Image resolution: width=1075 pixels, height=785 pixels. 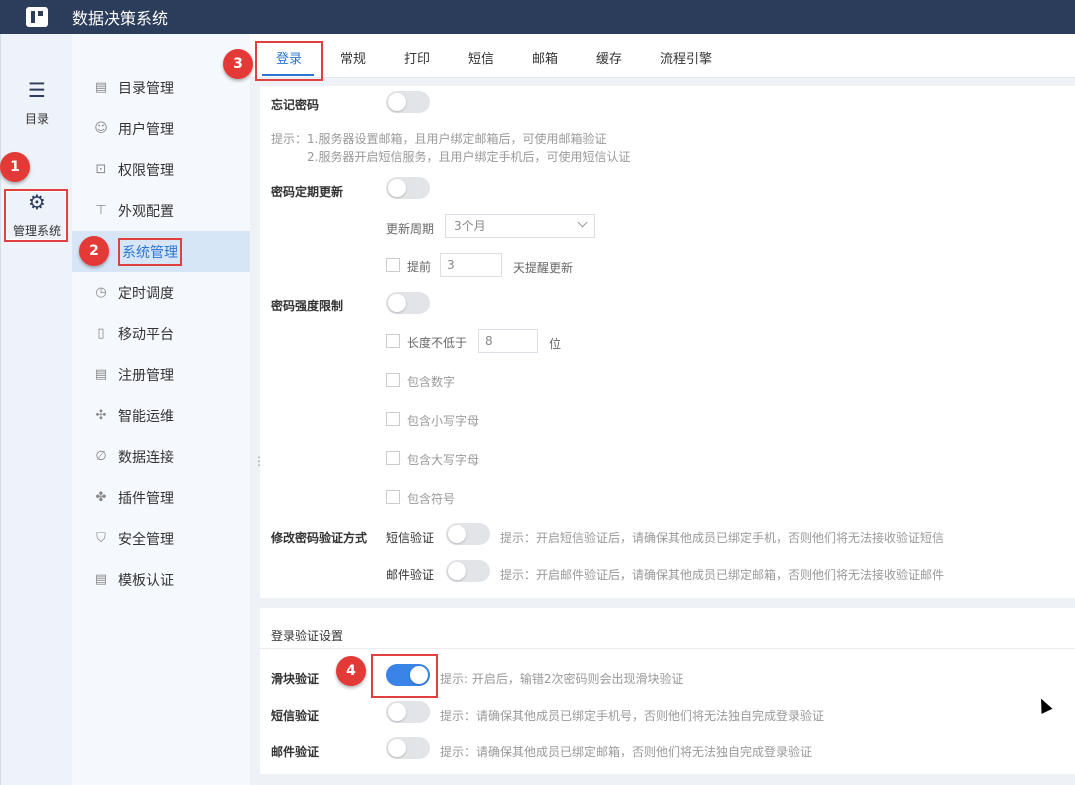 I want to click on sms-verify-toggle, so click(x=408, y=712).